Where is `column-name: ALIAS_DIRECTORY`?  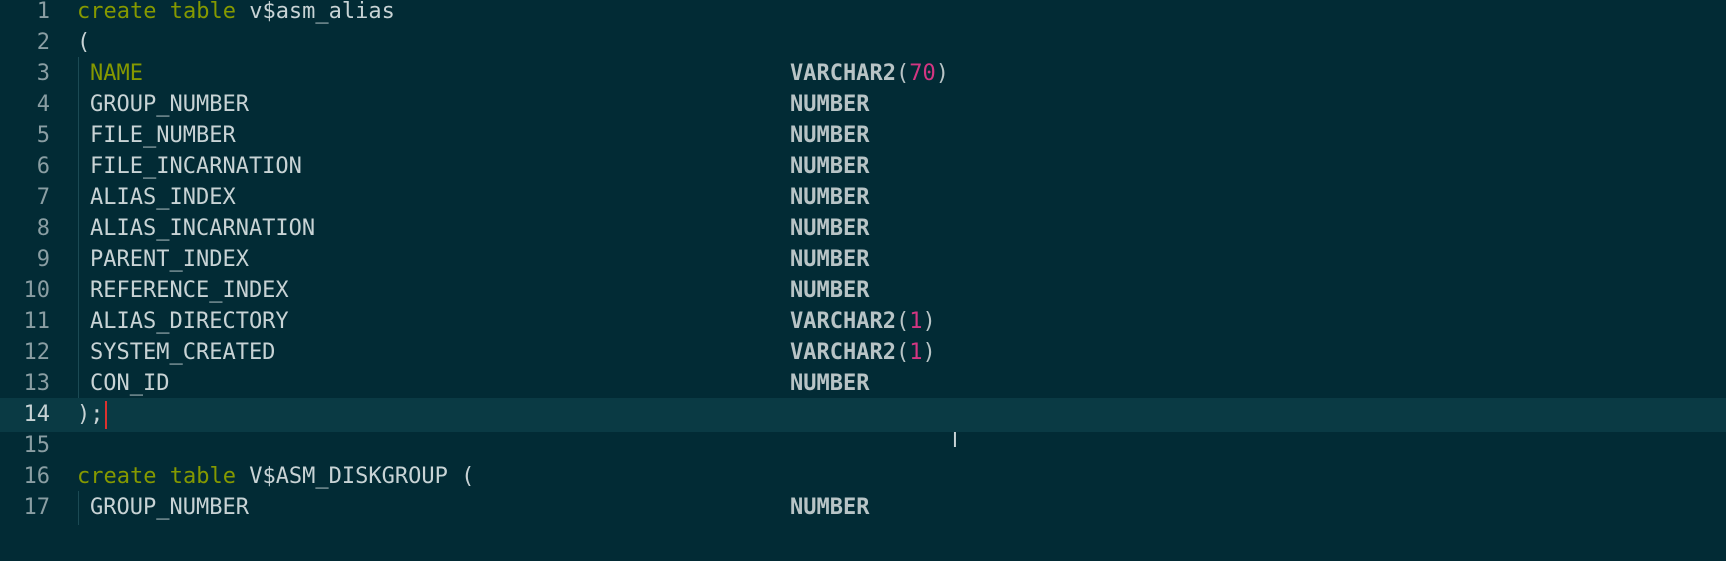
column-name: ALIAS_DIRECTORY is located at coordinates (189, 321).